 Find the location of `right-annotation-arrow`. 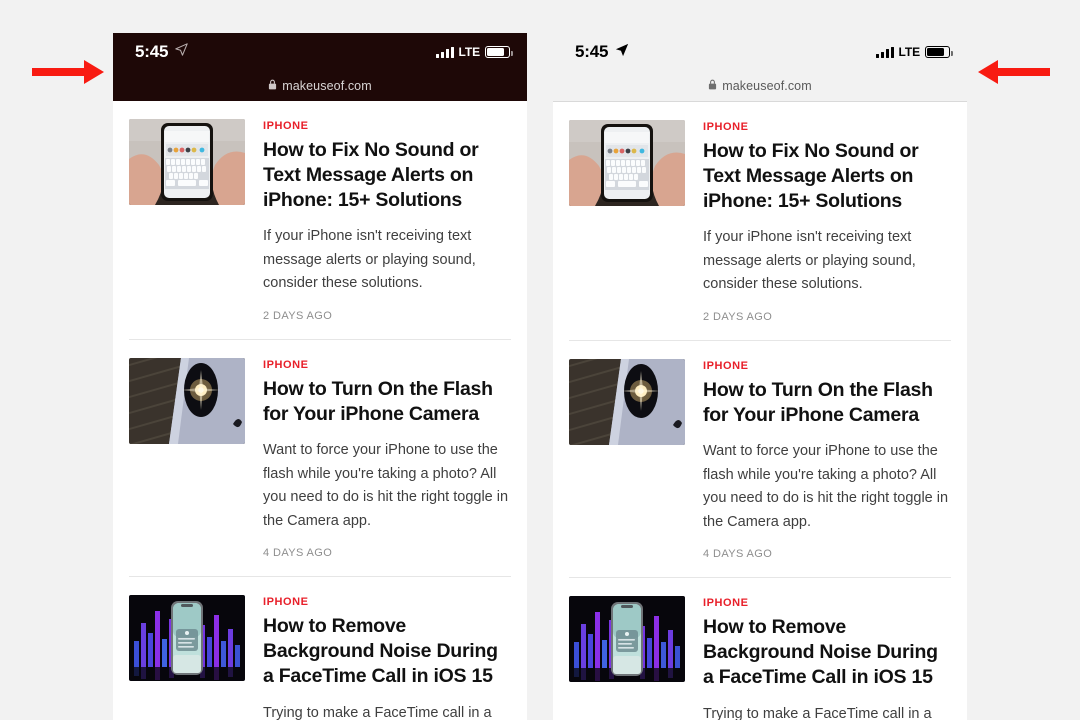

right-annotation-arrow is located at coordinates (1016, 72).